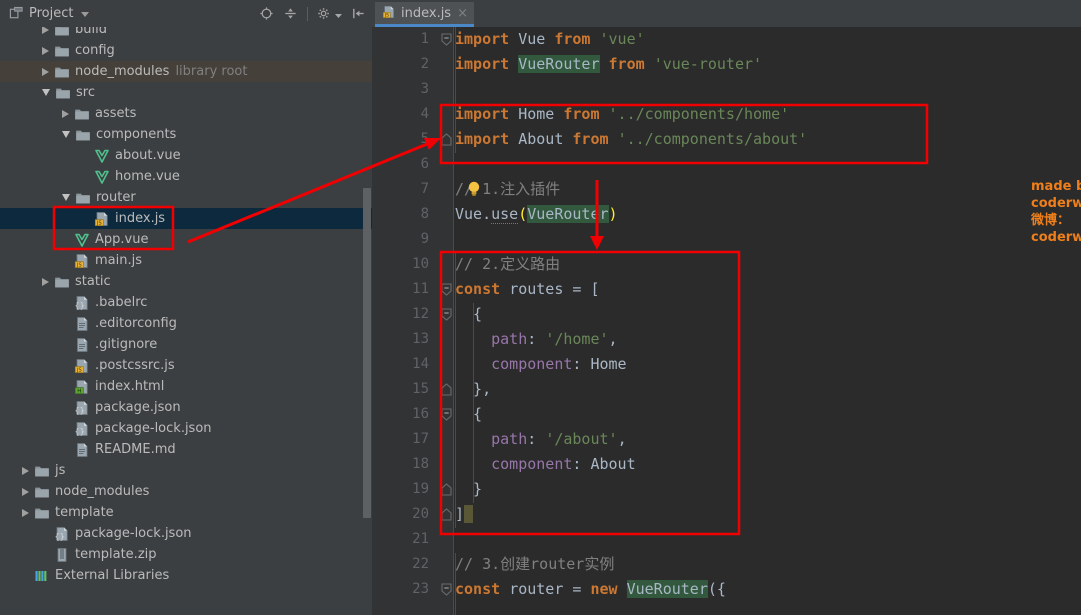  I want to click on code-line-1: import Vue from 'vue', so click(550, 39).